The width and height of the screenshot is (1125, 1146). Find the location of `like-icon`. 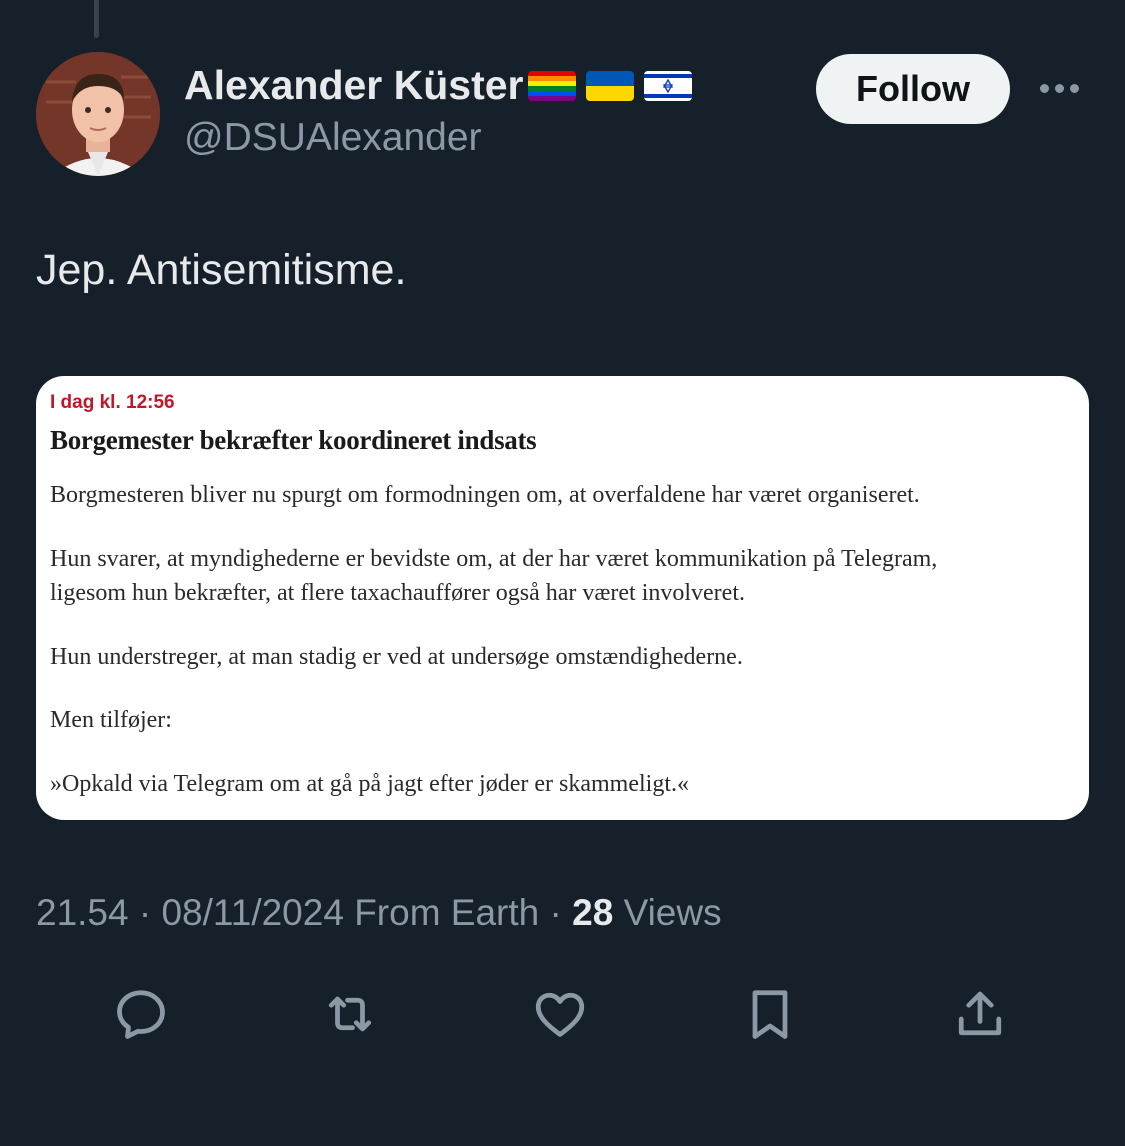

like-icon is located at coordinates (560, 1014).